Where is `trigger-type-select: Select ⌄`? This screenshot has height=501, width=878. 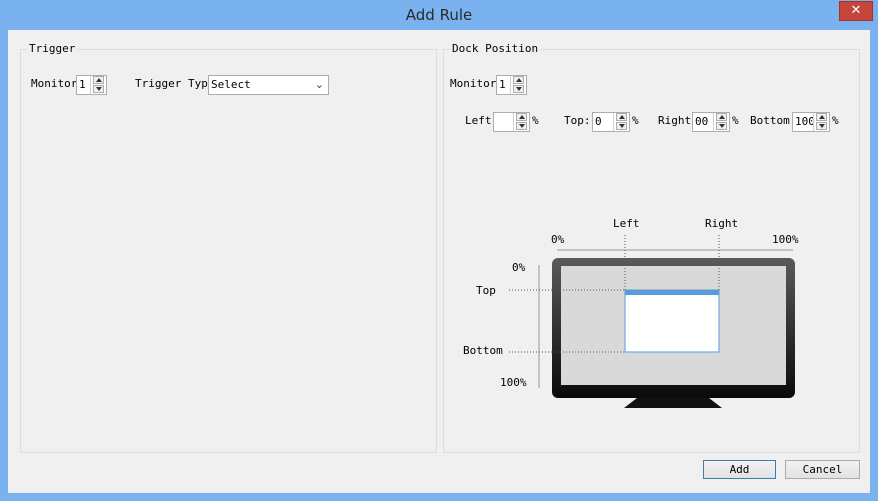
trigger-type-select: Select ⌄ is located at coordinates (268, 85).